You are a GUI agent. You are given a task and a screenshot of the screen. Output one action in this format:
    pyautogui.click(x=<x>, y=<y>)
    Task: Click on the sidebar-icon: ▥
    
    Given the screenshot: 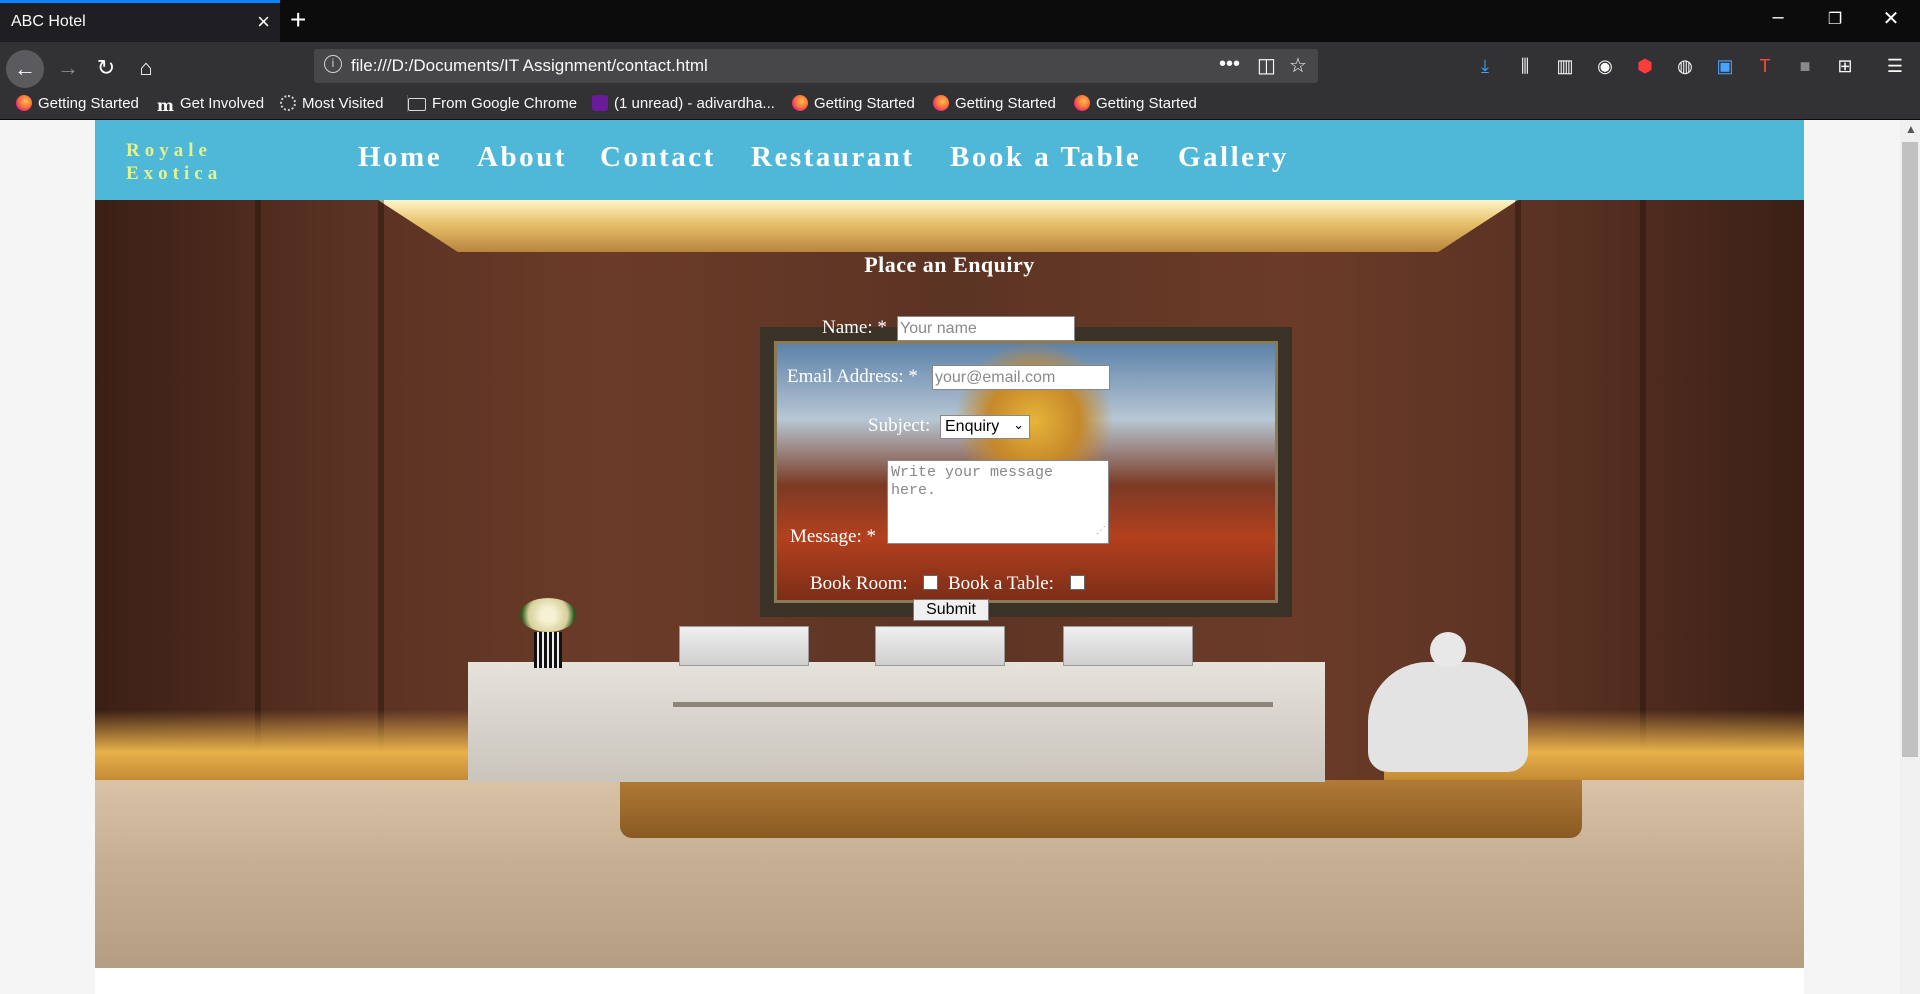 What is the action you would take?
    pyautogui.click(x=1565, y=66)
    